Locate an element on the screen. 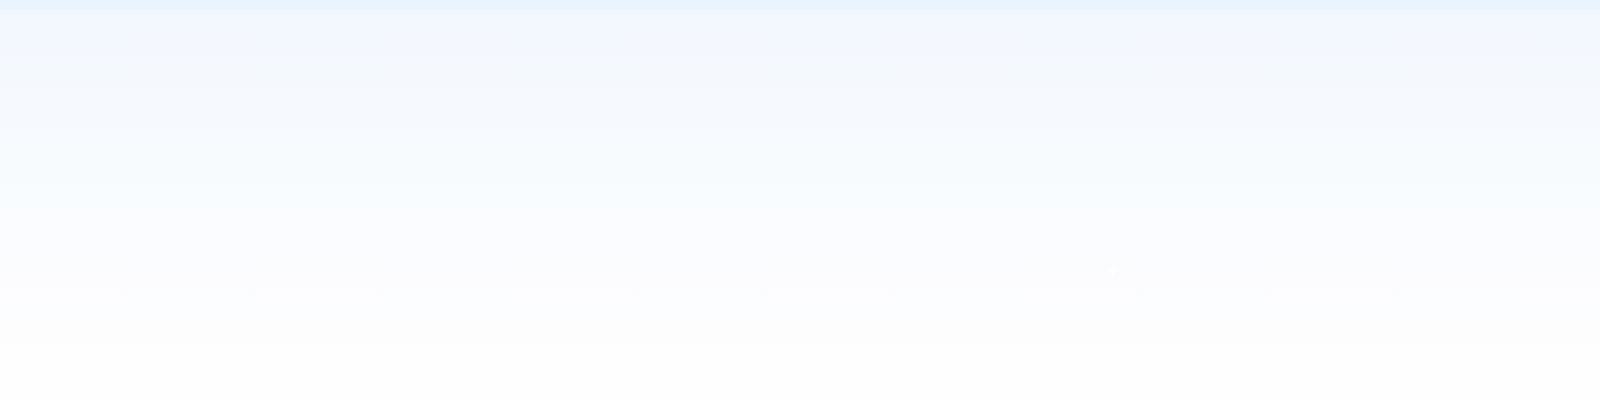  top-strip is located at coordinates (800, 5).